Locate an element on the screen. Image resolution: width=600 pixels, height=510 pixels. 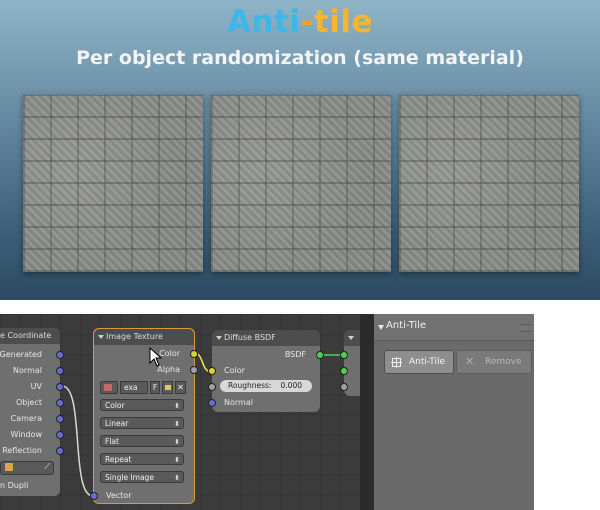
socket-surface-in is located at coordinates (344, 355).